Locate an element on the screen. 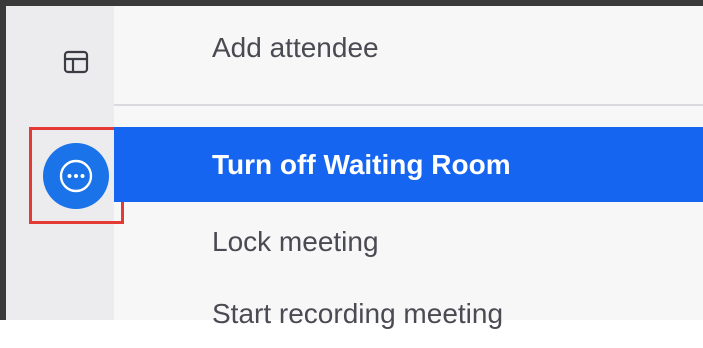 The image size is (703, 348). menu-item-label: Start recording meeting is located at coordinates (358, 313).